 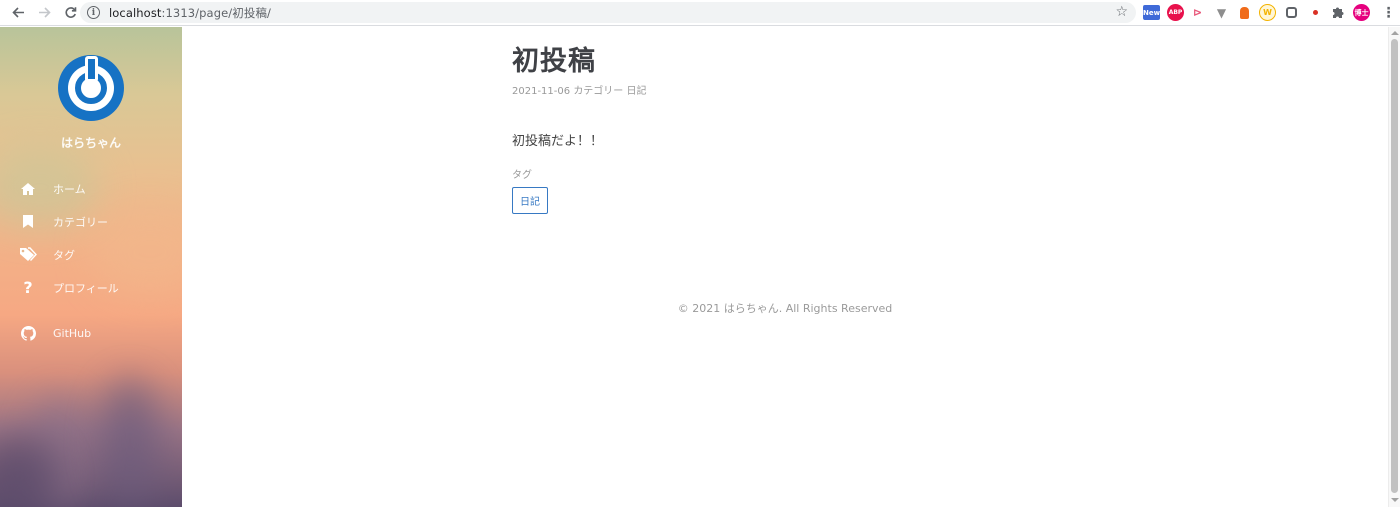 I want to click on bookmark-star-icon: ☆, so click(x=1121, y=12).